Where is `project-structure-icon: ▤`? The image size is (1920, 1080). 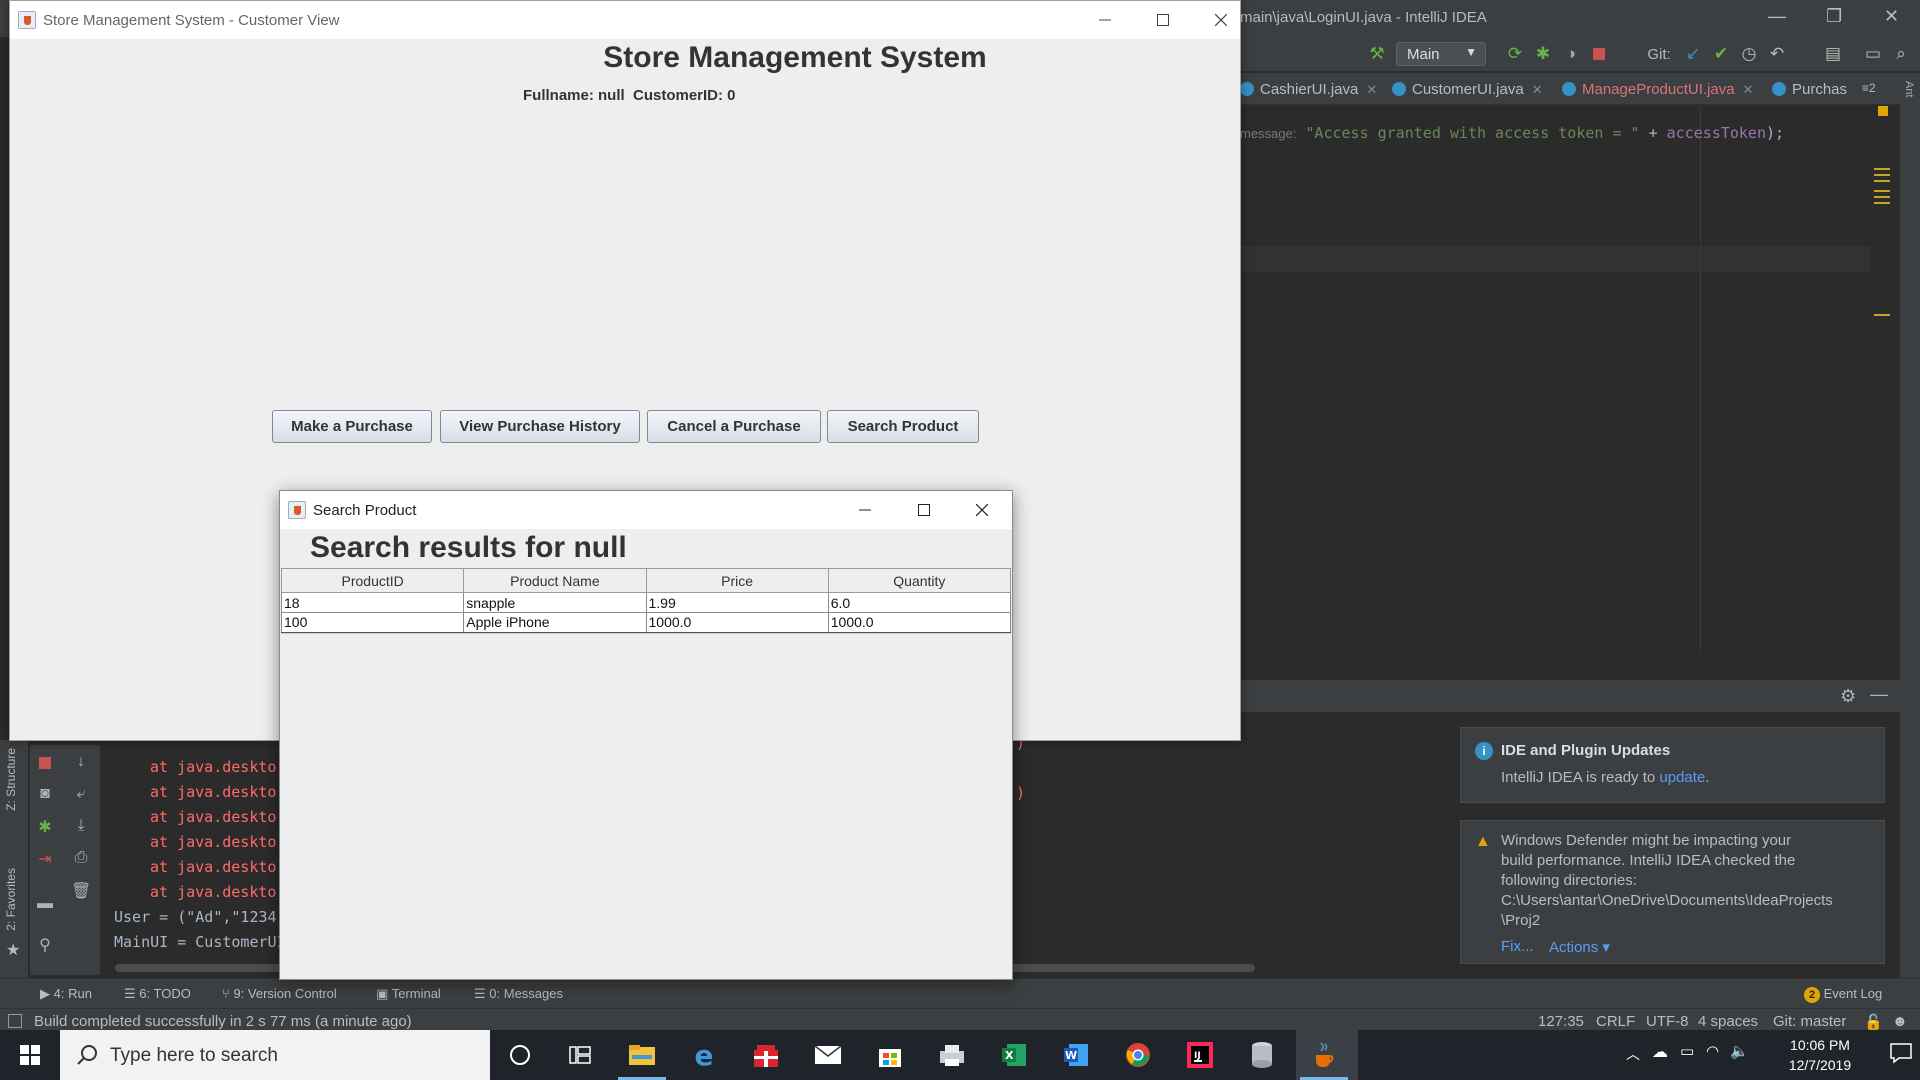
project-structure-icon: ▤ is located at coordinates (1833, 54).